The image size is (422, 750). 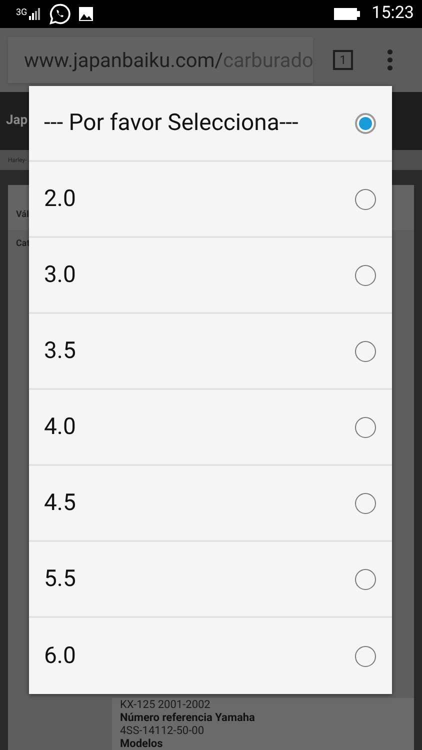 What do you see at coordinates (60, 427) in the screenshot?
I see `option-label: 4.0` at bounding box center [60, 427].